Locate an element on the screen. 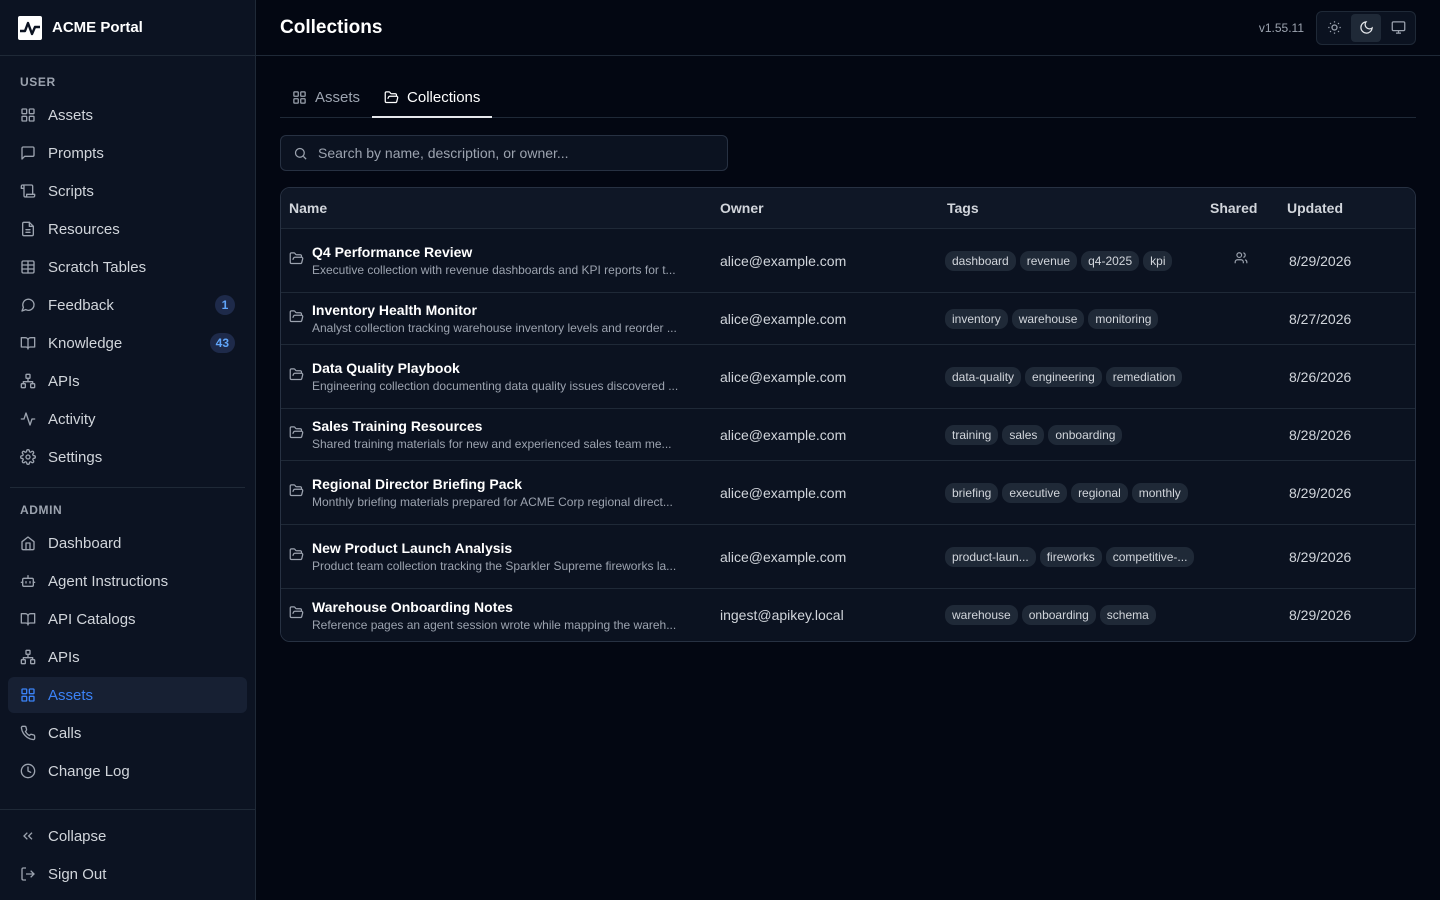 This screenshot has width=1440, height=900. sidebar-item-scratch-tables: Scratch Tables is located at coordinates (127, 267).